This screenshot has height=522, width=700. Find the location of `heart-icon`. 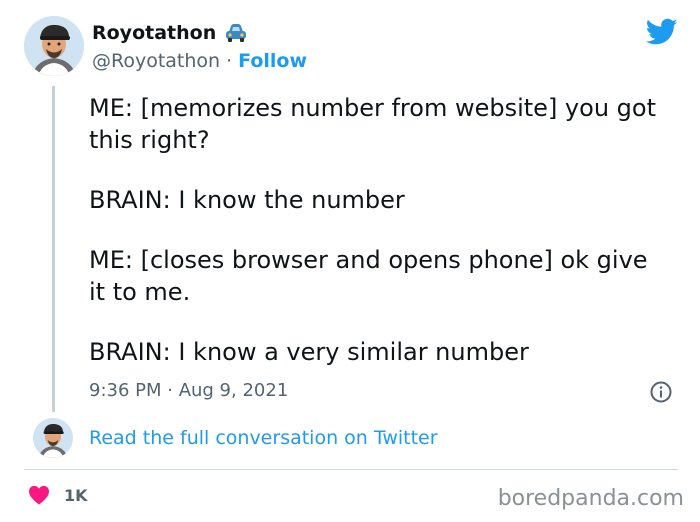

heart-icon is located at coordinates (39, 495).